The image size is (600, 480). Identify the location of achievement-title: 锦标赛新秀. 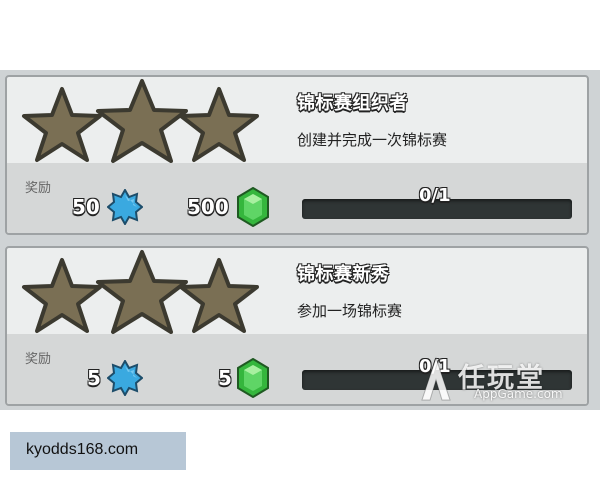
(343, 274).